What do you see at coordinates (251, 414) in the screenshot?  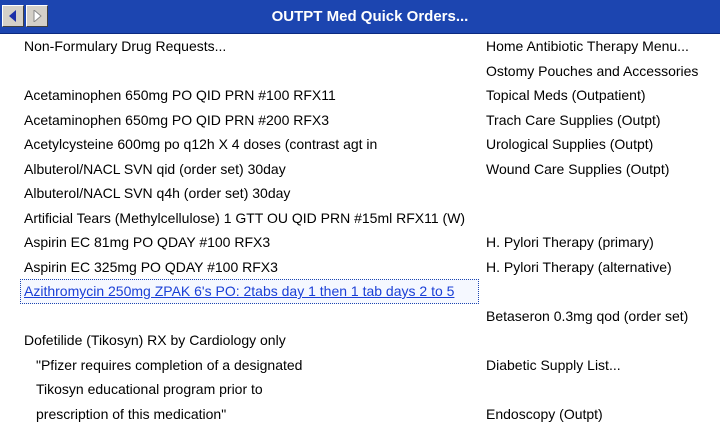 I see `left-order-item: prescription of this medication"` at bounding box center [251, 414].